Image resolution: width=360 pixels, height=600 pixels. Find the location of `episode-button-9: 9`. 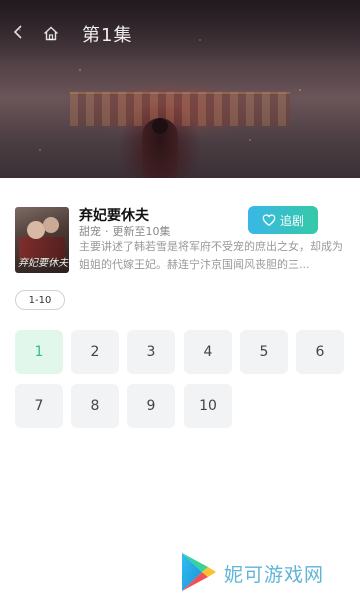

episode-button-9: 9 is located at coordinates (151, 406).